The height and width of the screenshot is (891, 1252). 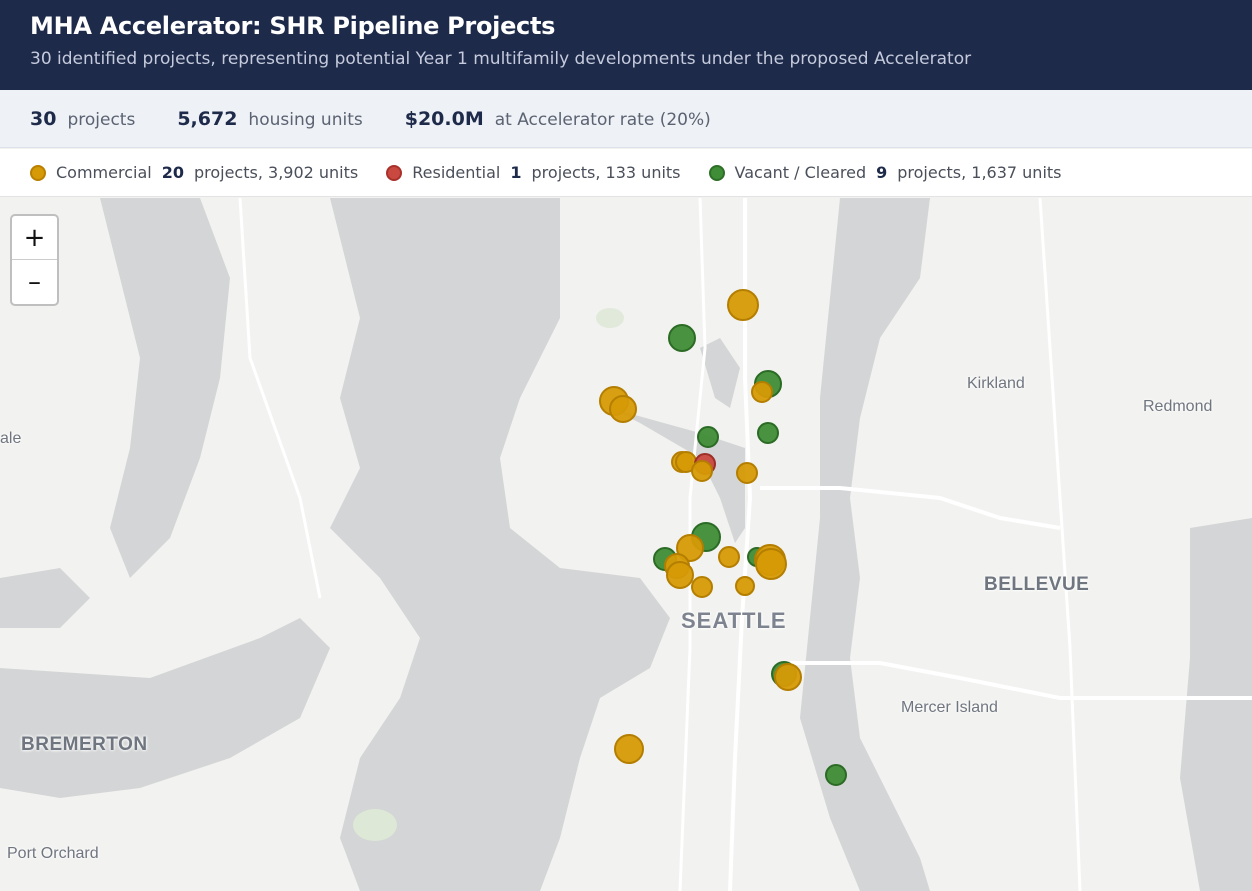 I want to click on legend-category: Residential, so click(x=456, y=172).